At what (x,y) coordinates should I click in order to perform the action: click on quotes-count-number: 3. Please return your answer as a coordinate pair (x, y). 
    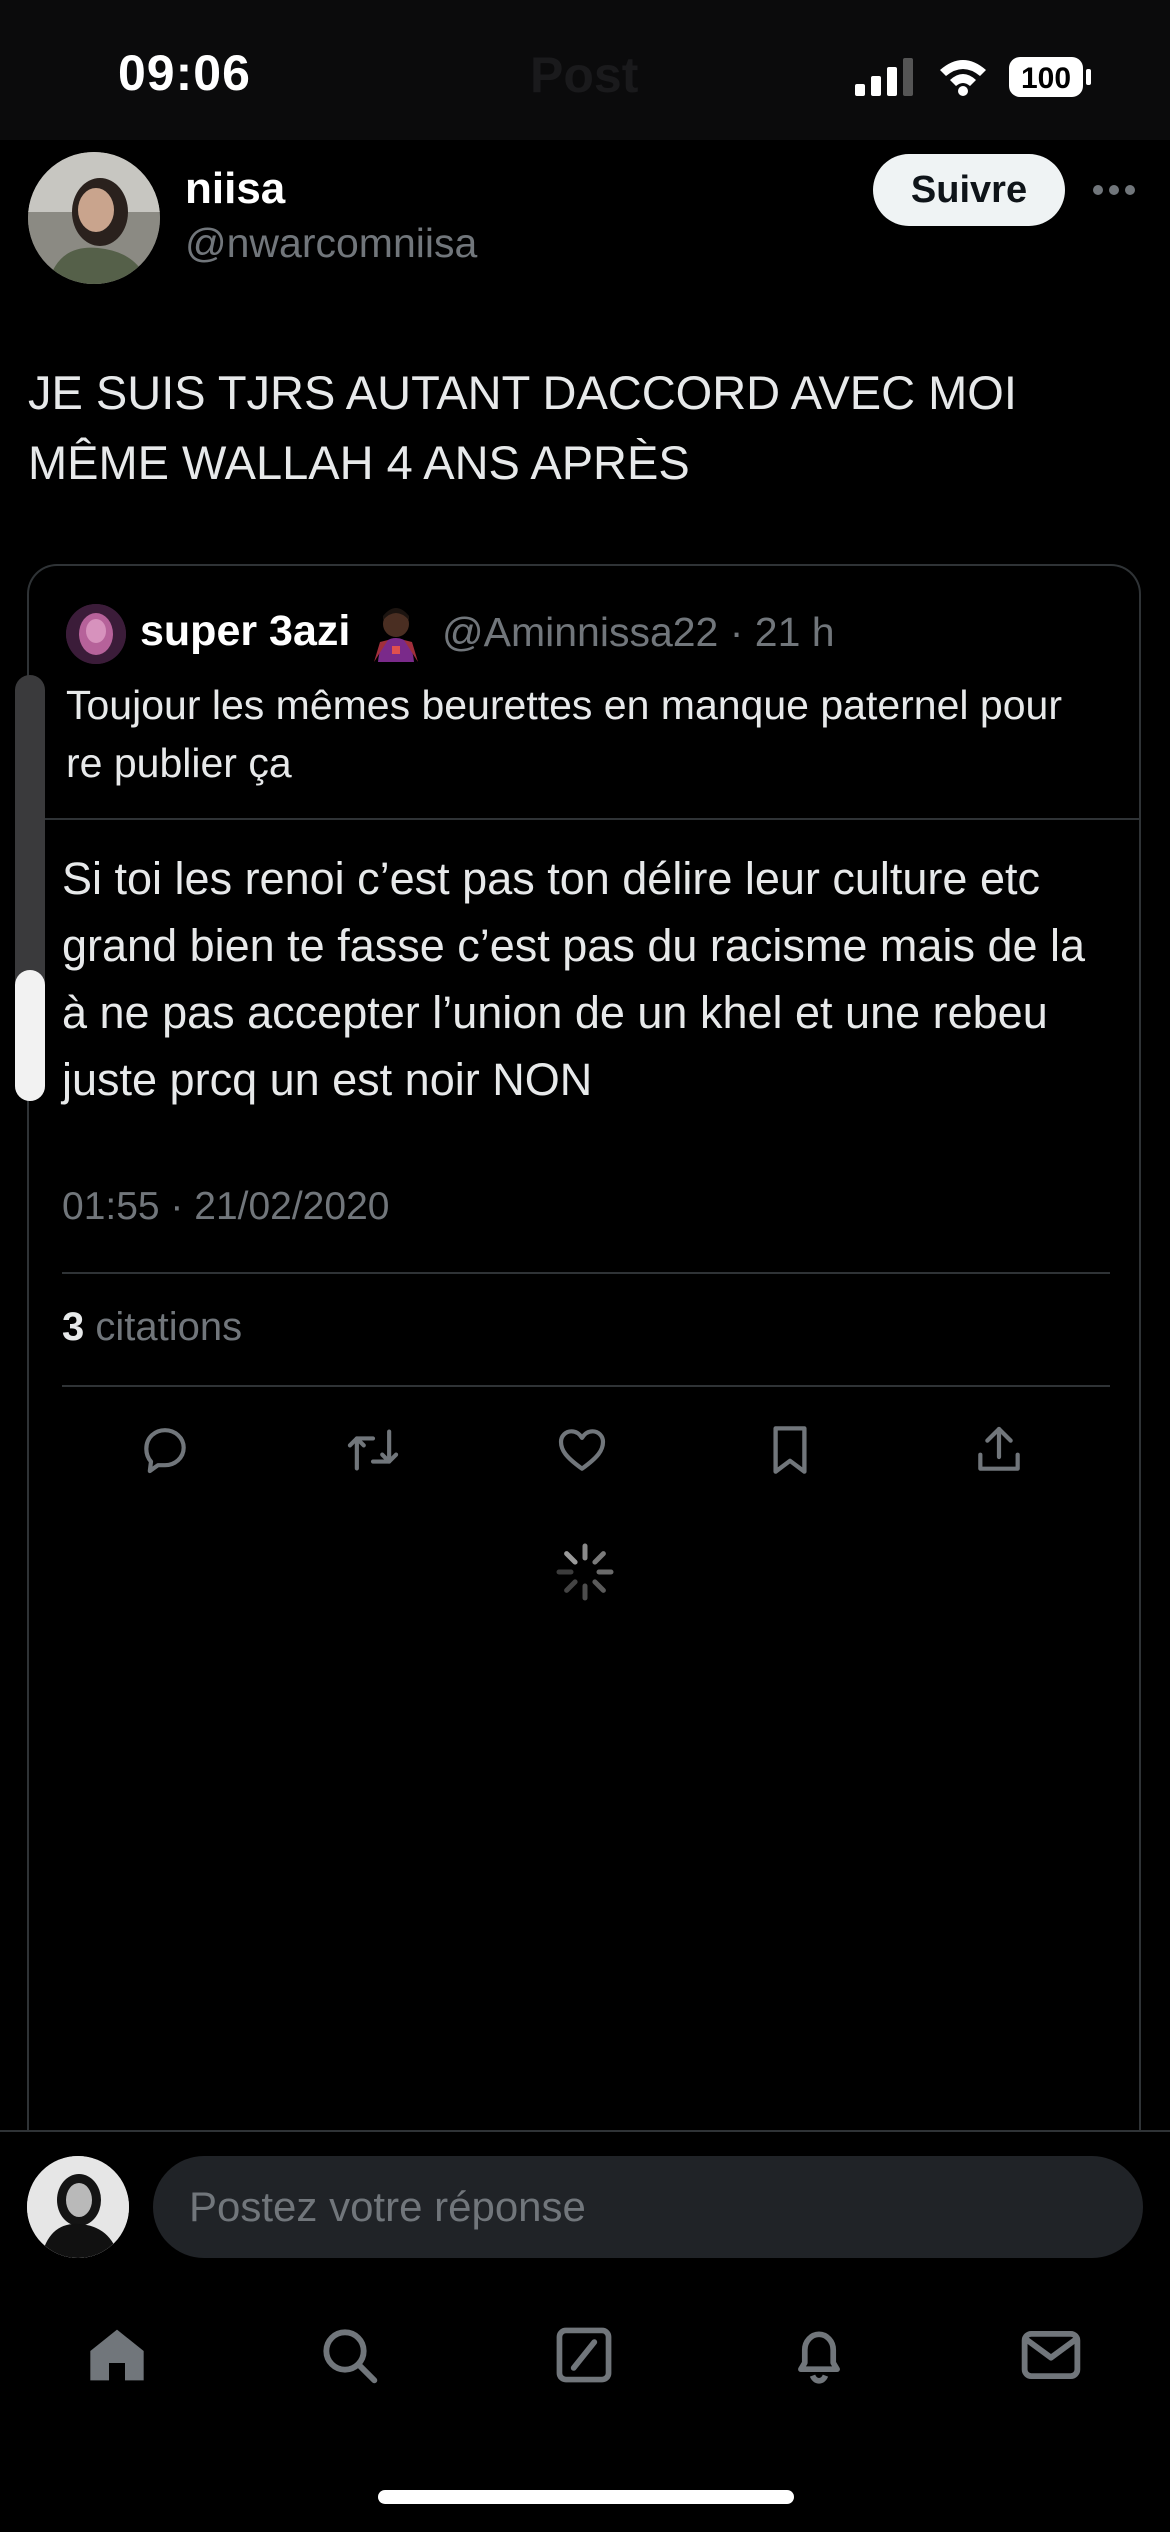
    Looking at the image, I should click on (73, 1327).